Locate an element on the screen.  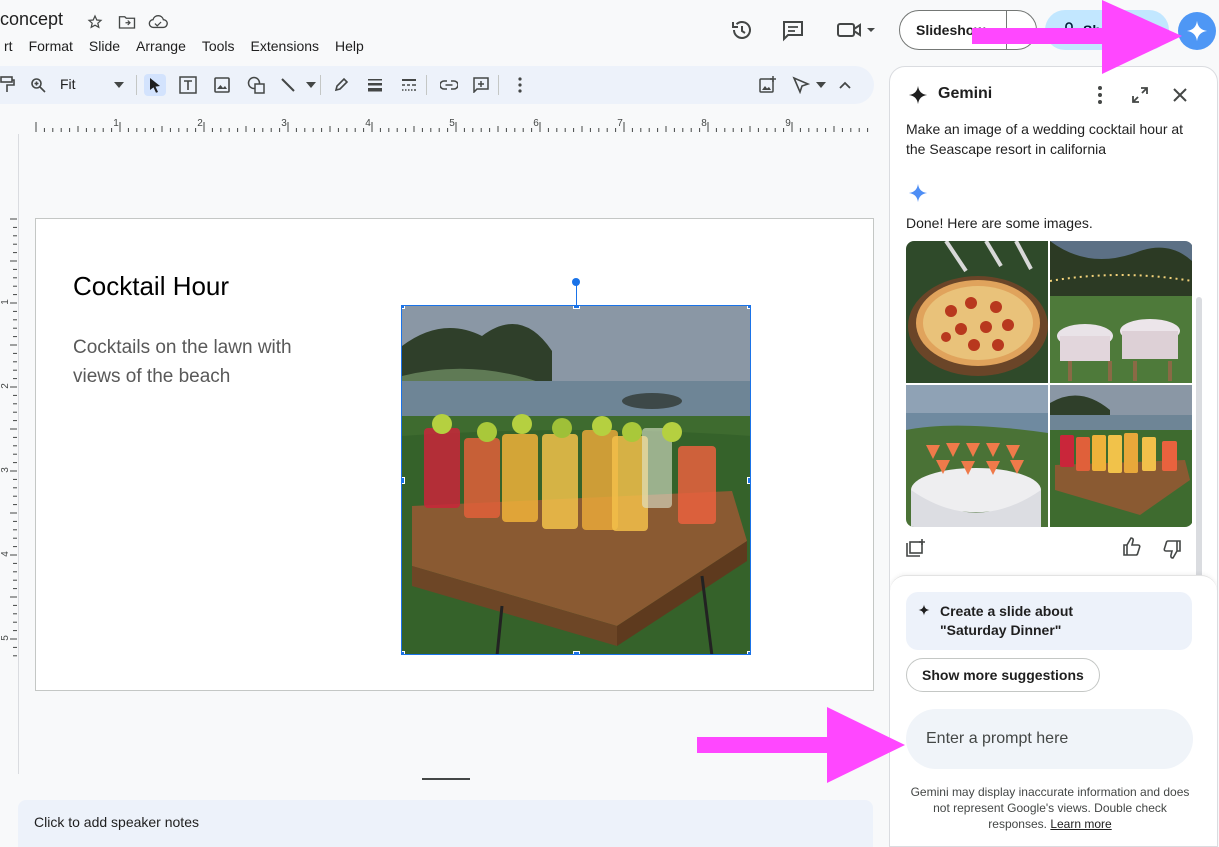
rotate-handle is located at coordinates (576, 282).